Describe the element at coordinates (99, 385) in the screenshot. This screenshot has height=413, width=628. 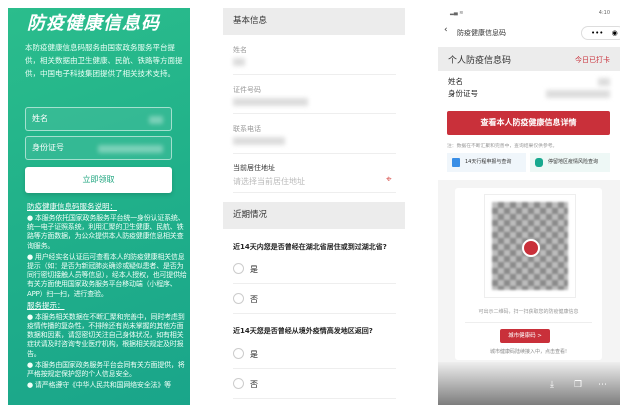
I see `bullet: ● 请严格遵守《中华人民共和国网络安全法》等` at that location.